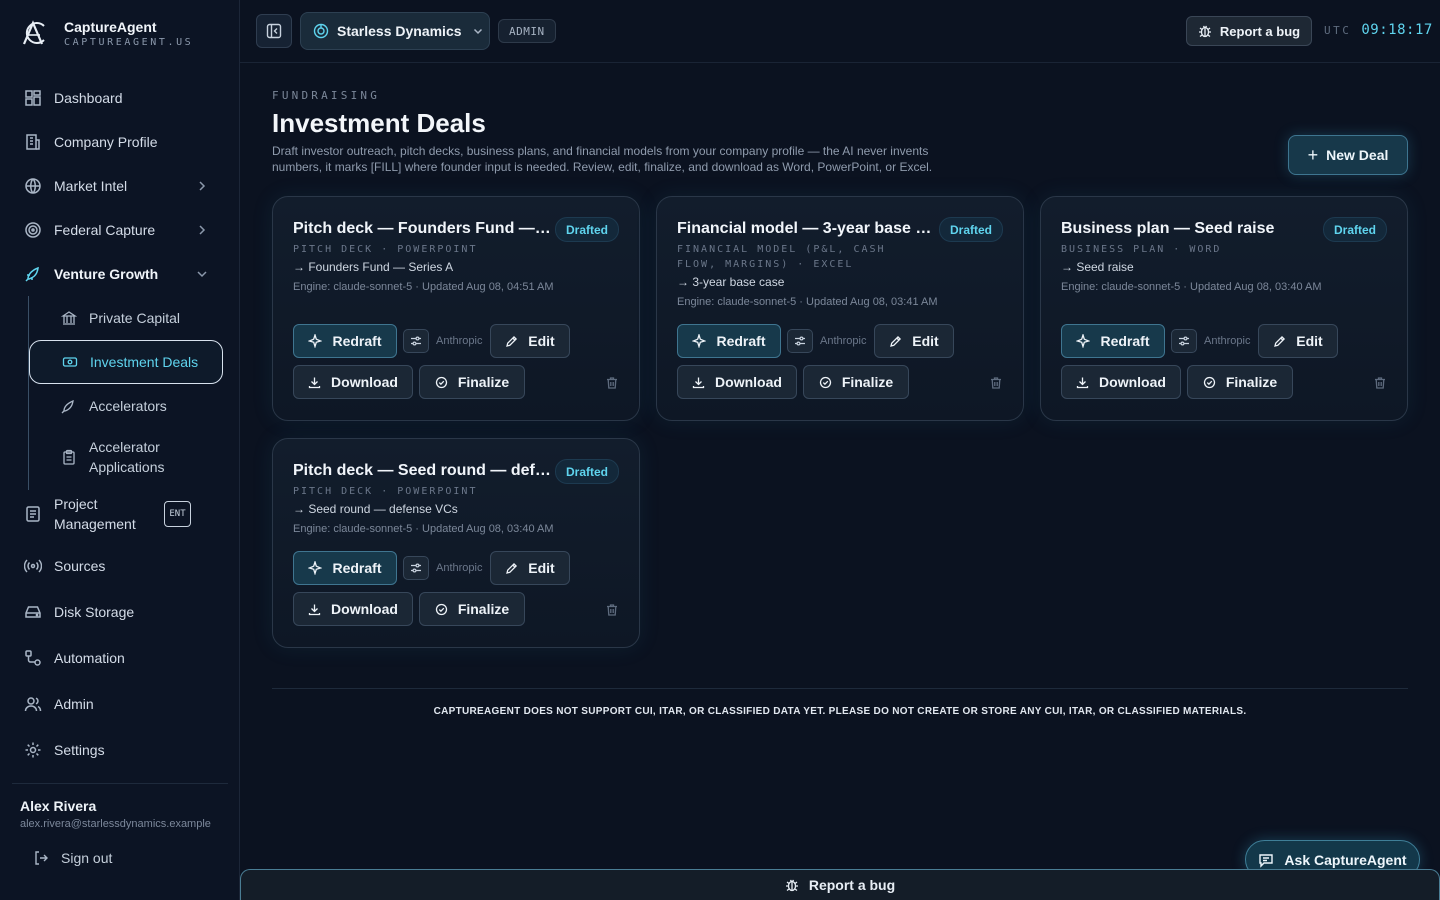 This screenshot has height=900, width=1440. Describe the element at coordinates (126, 318) in the screenshot. I see `sidebar-item-private-capital: Private Capital` at that location.